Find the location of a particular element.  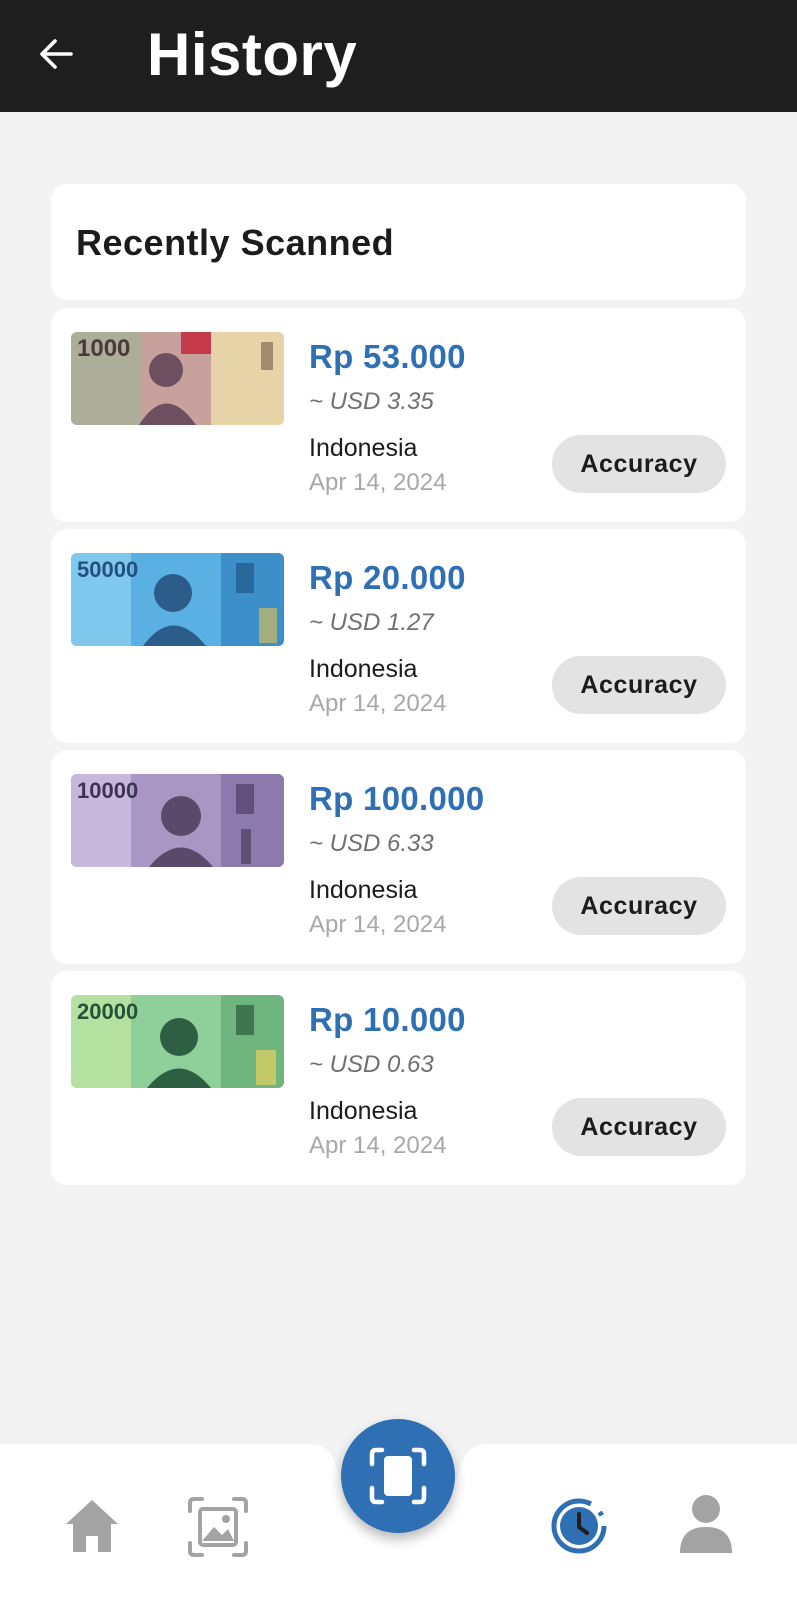

usd-amount: ~ USD 1.27 is located at coordinates (371, 622).